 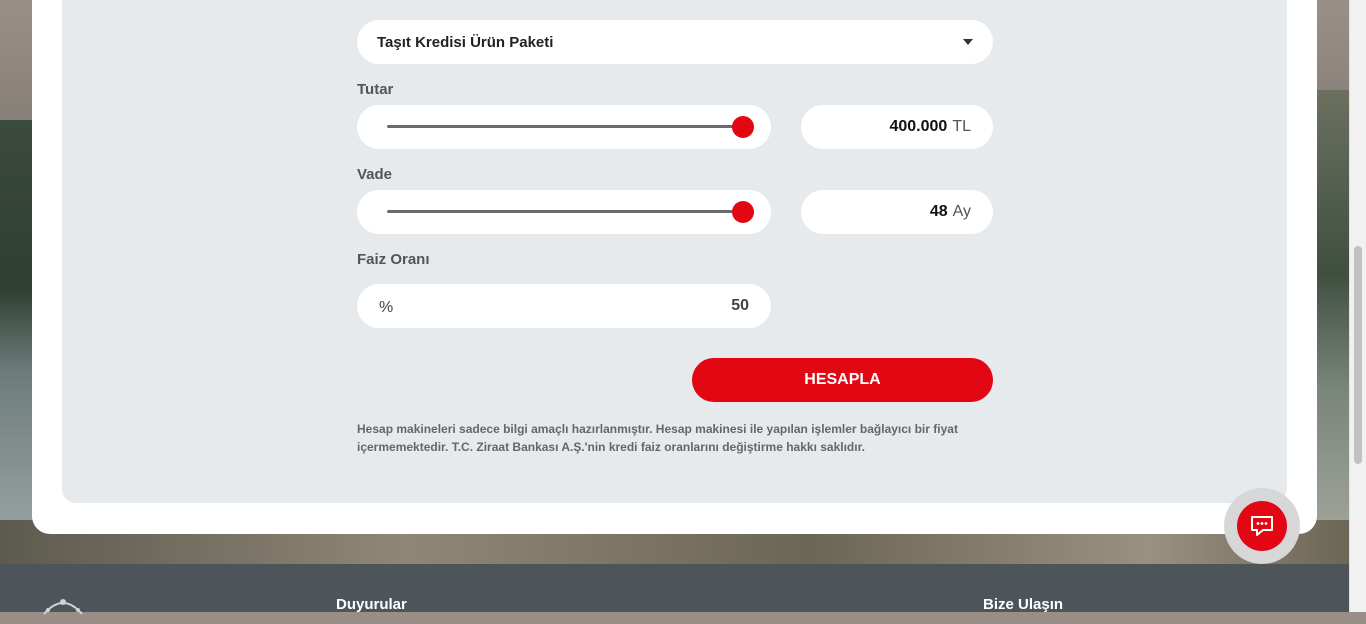 I want to click on footer-contact-title: Bize Ulaşın, so click(x=1023, y=604).